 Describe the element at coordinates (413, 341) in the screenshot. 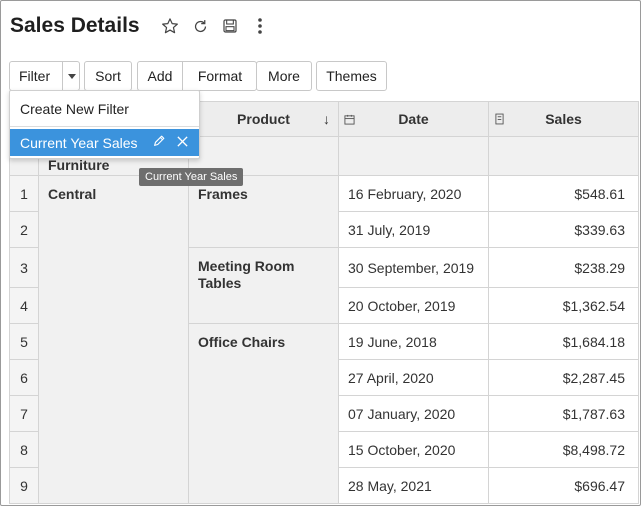

I see `date-cell: 19 June, 2018` at that location.